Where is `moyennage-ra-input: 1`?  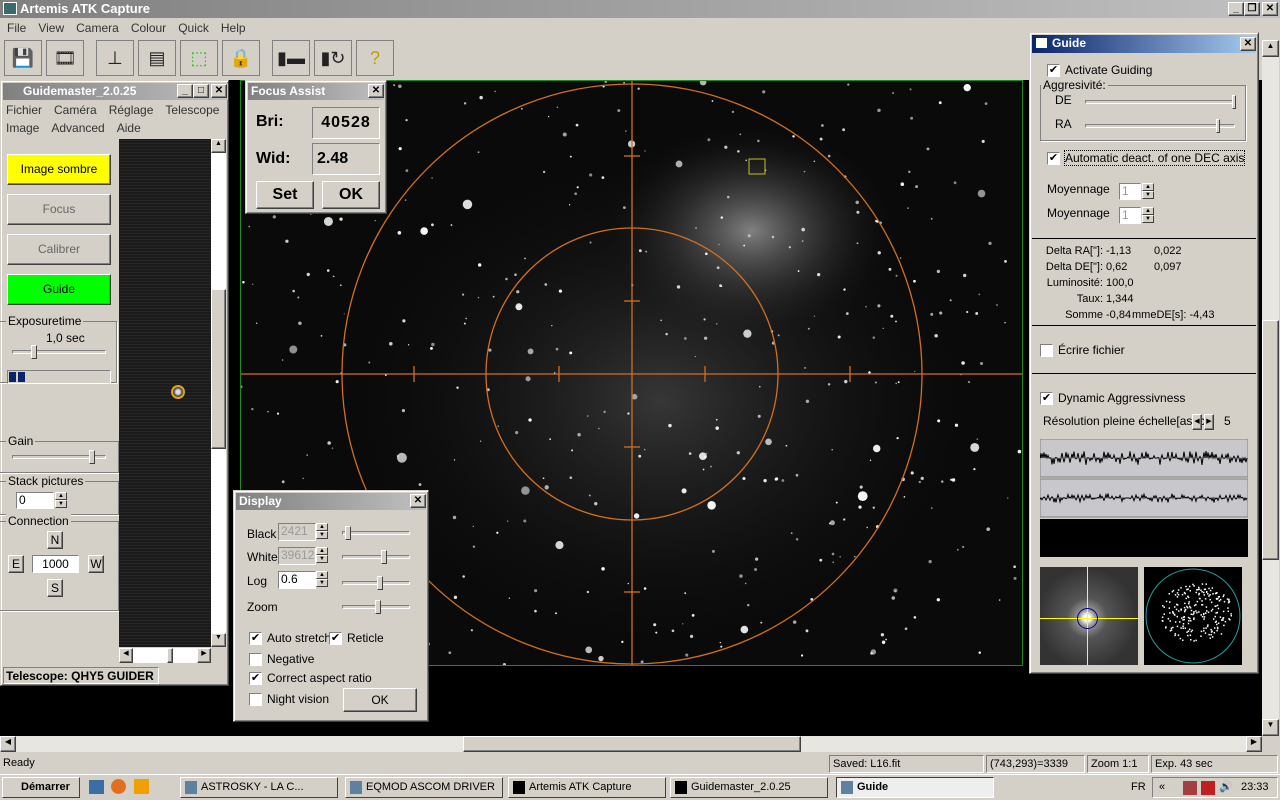
moyennage-ra-input: 1 is located at coordinates (1130, 191).